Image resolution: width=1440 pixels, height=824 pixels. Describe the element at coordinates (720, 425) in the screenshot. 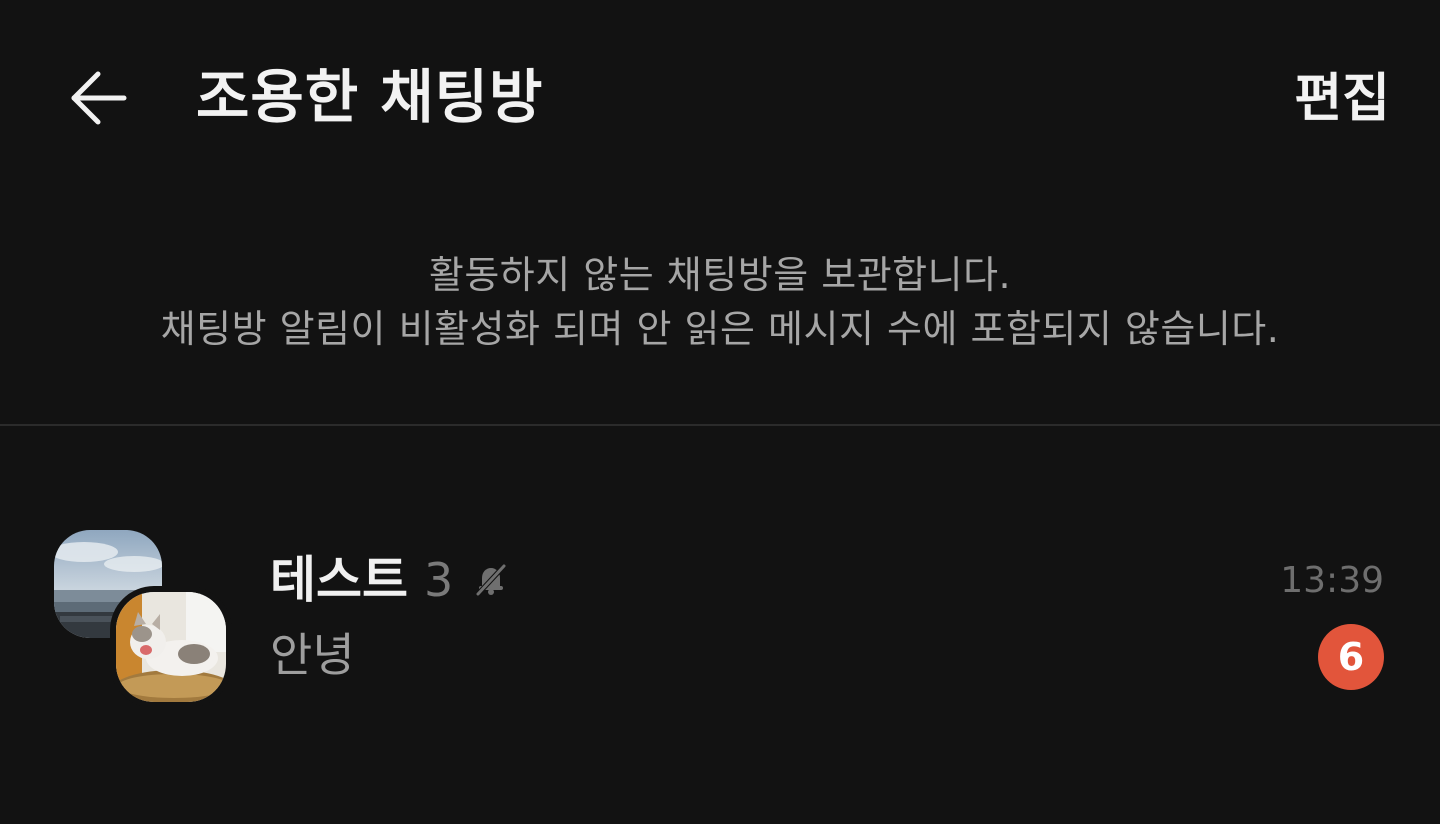

I see `divider` at that location.